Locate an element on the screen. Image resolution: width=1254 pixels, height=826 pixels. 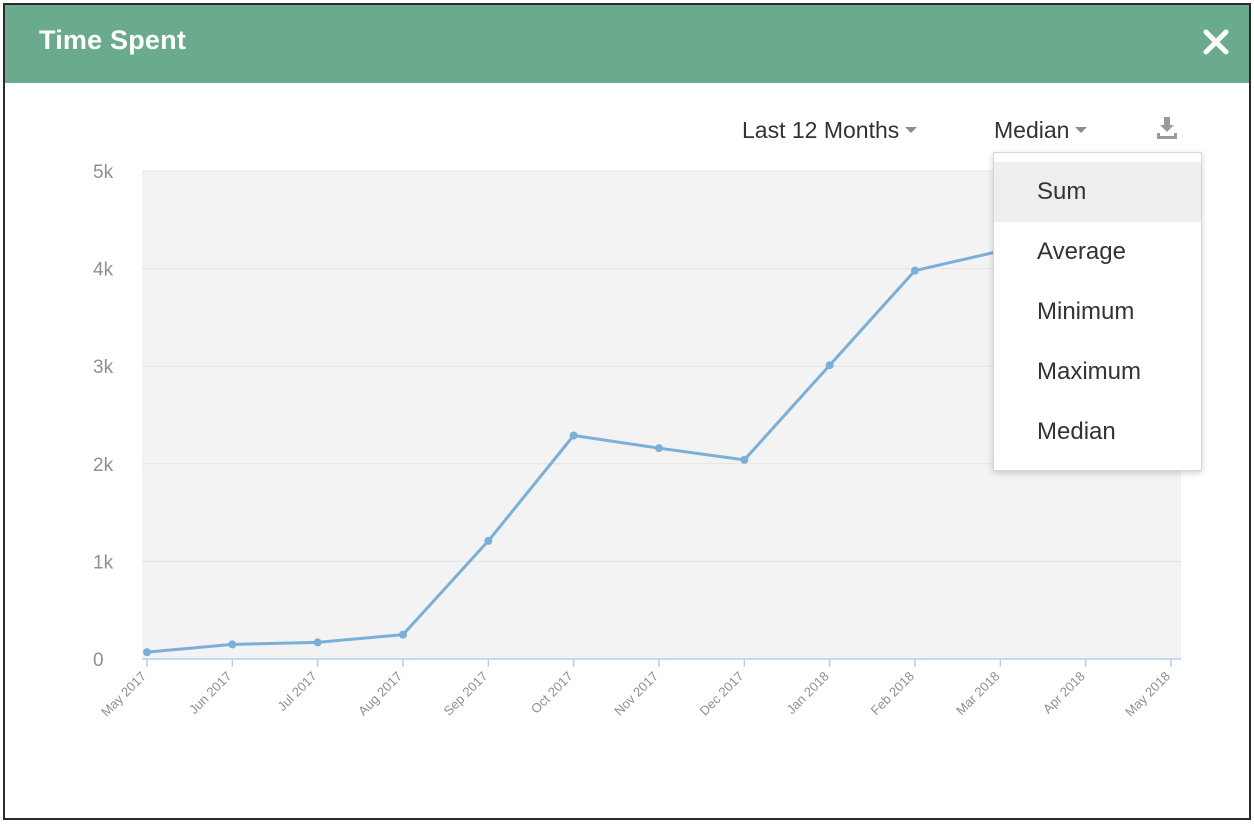
range-dropdown-label: Last 12 Months is located at coordinates (821, 130).